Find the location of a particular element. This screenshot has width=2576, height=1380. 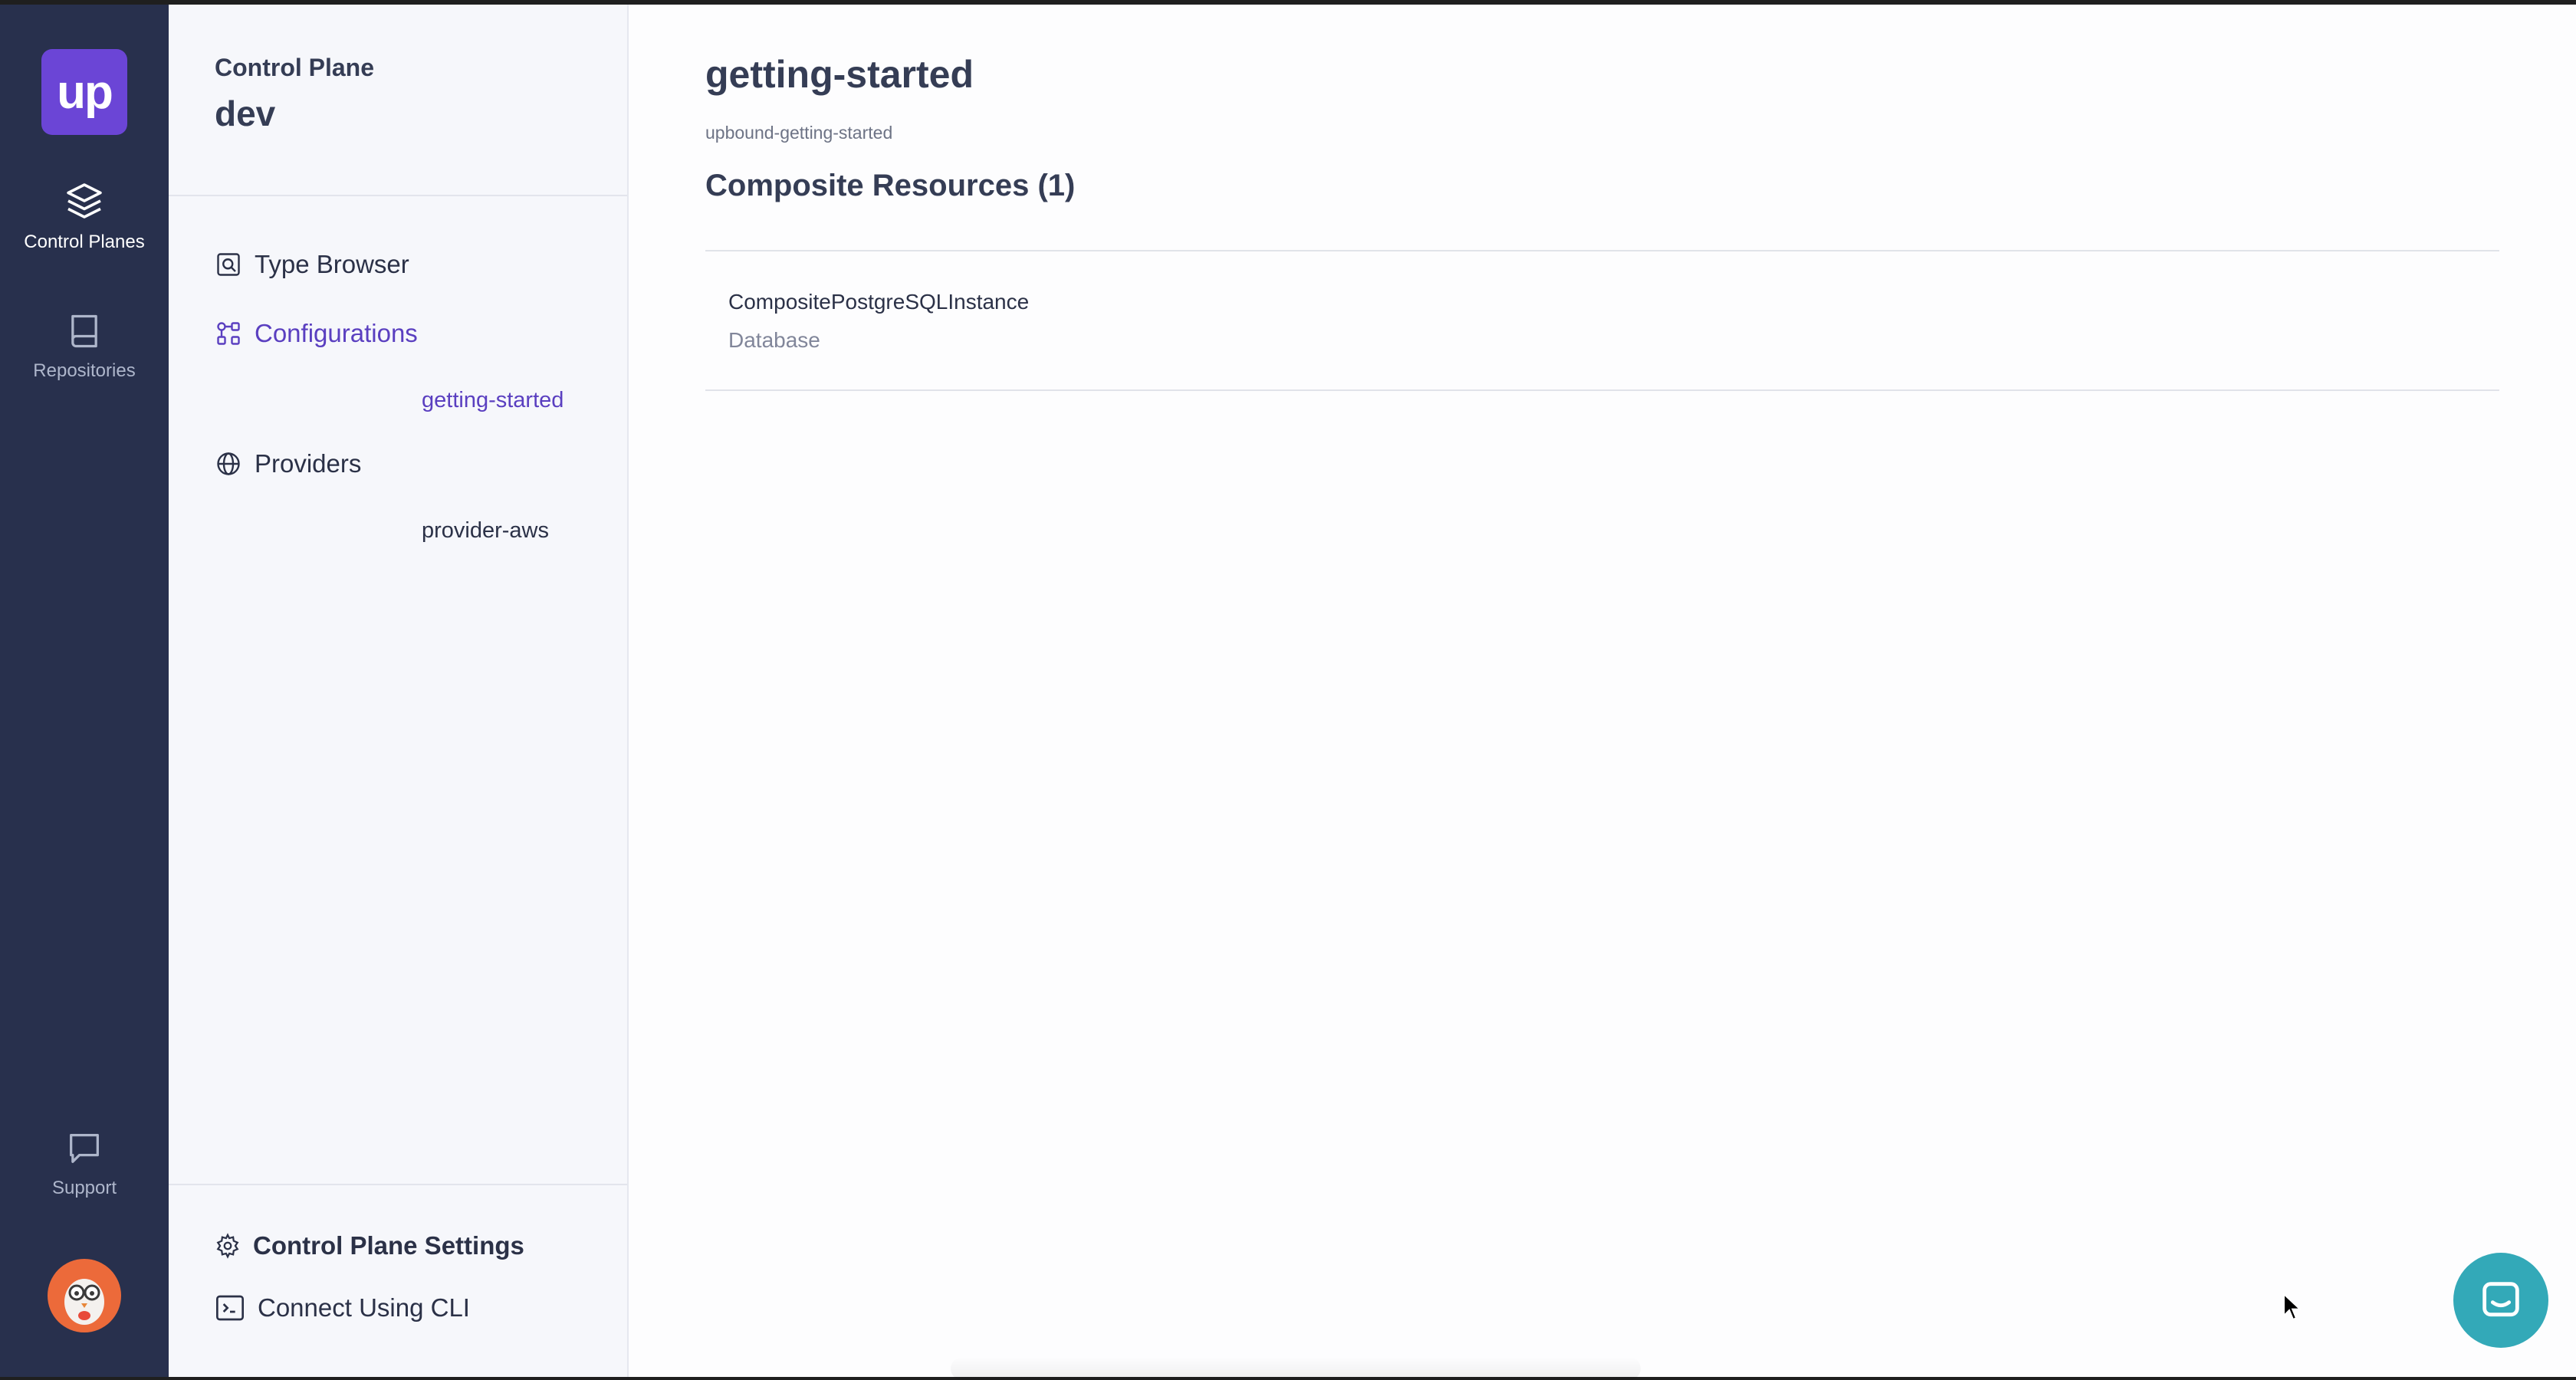

configurations-icon is located at coordinates (228, 333).